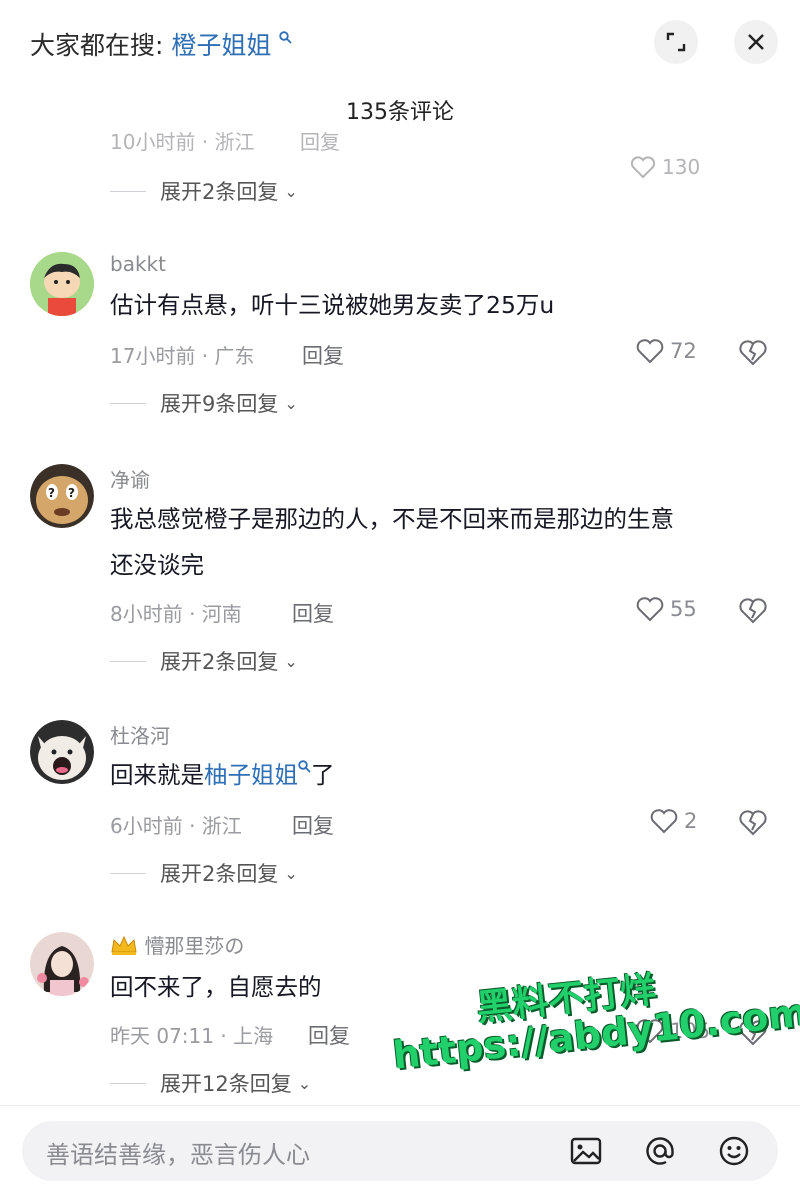 The width and height of the screenshot is (800, 1184). Describe the element at coordinates (681, 167) in the screenshot. I see `partial-like-count: 130` at that location.